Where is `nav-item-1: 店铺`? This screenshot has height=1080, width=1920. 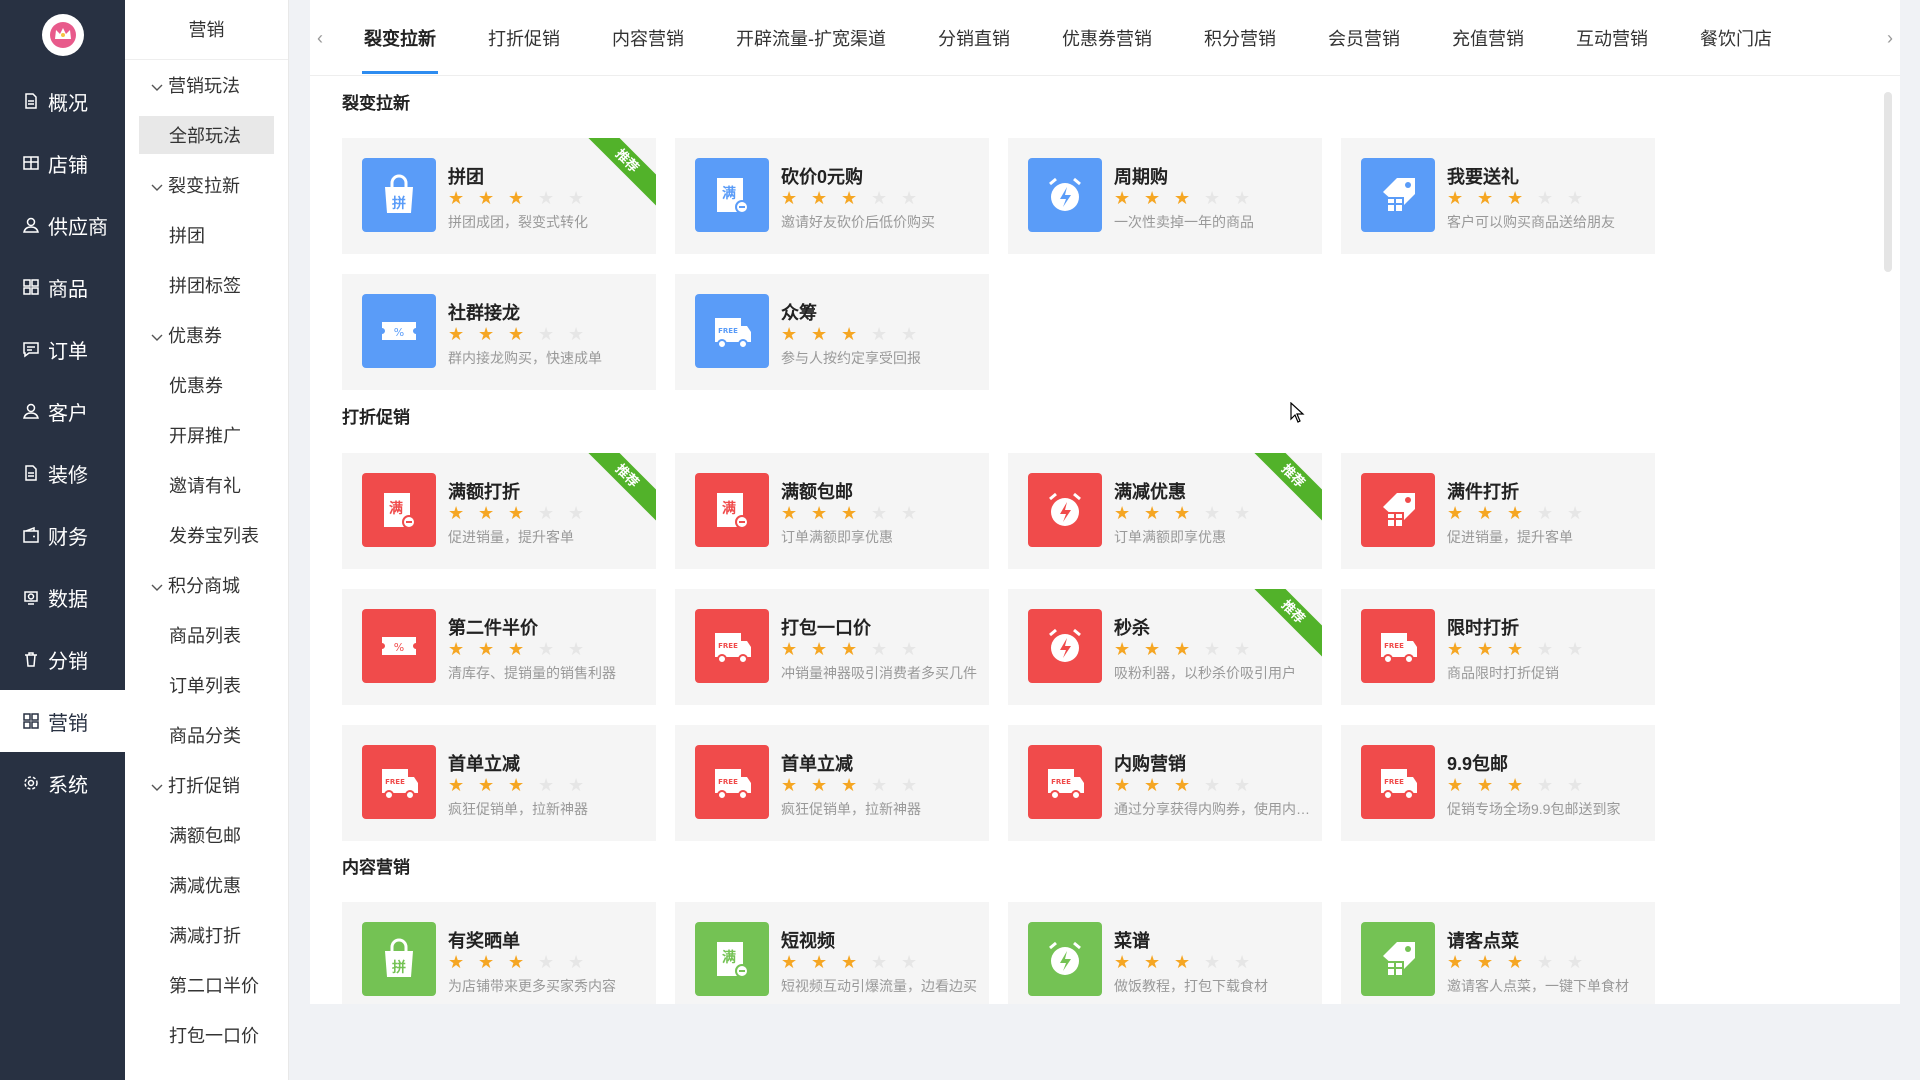
nav-item-1: 店铺 is located at coordinates (62, 163).